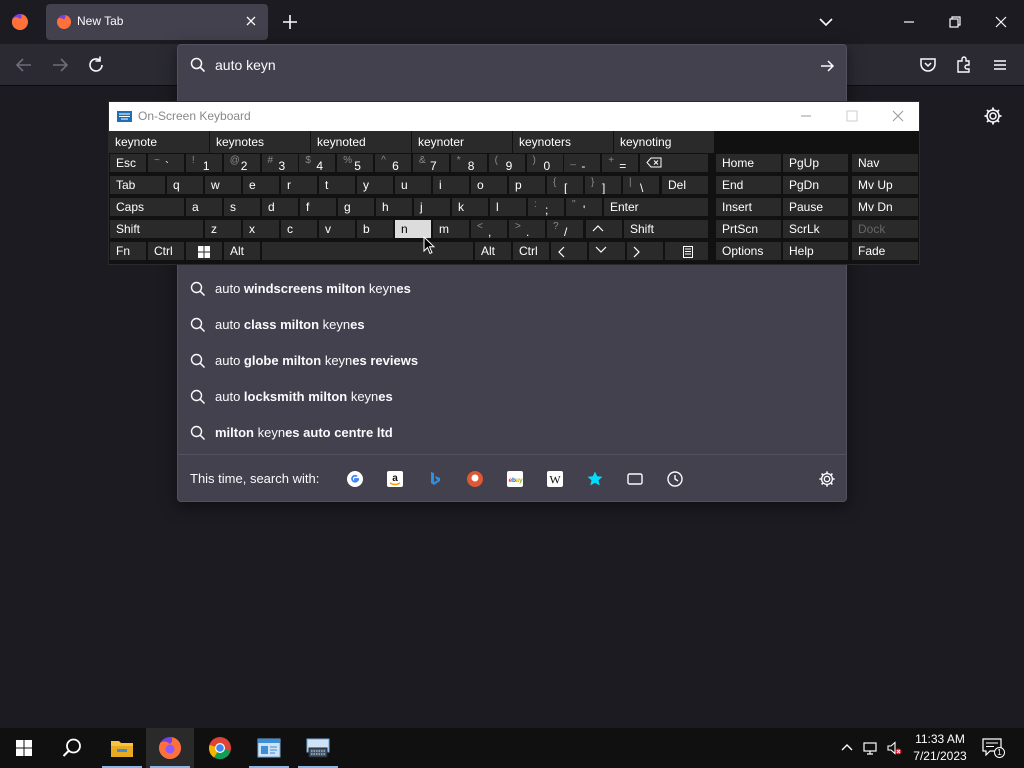  Describe the element at coordinates (508, 207) in the screenshot. I see `key-l: l` at that location.